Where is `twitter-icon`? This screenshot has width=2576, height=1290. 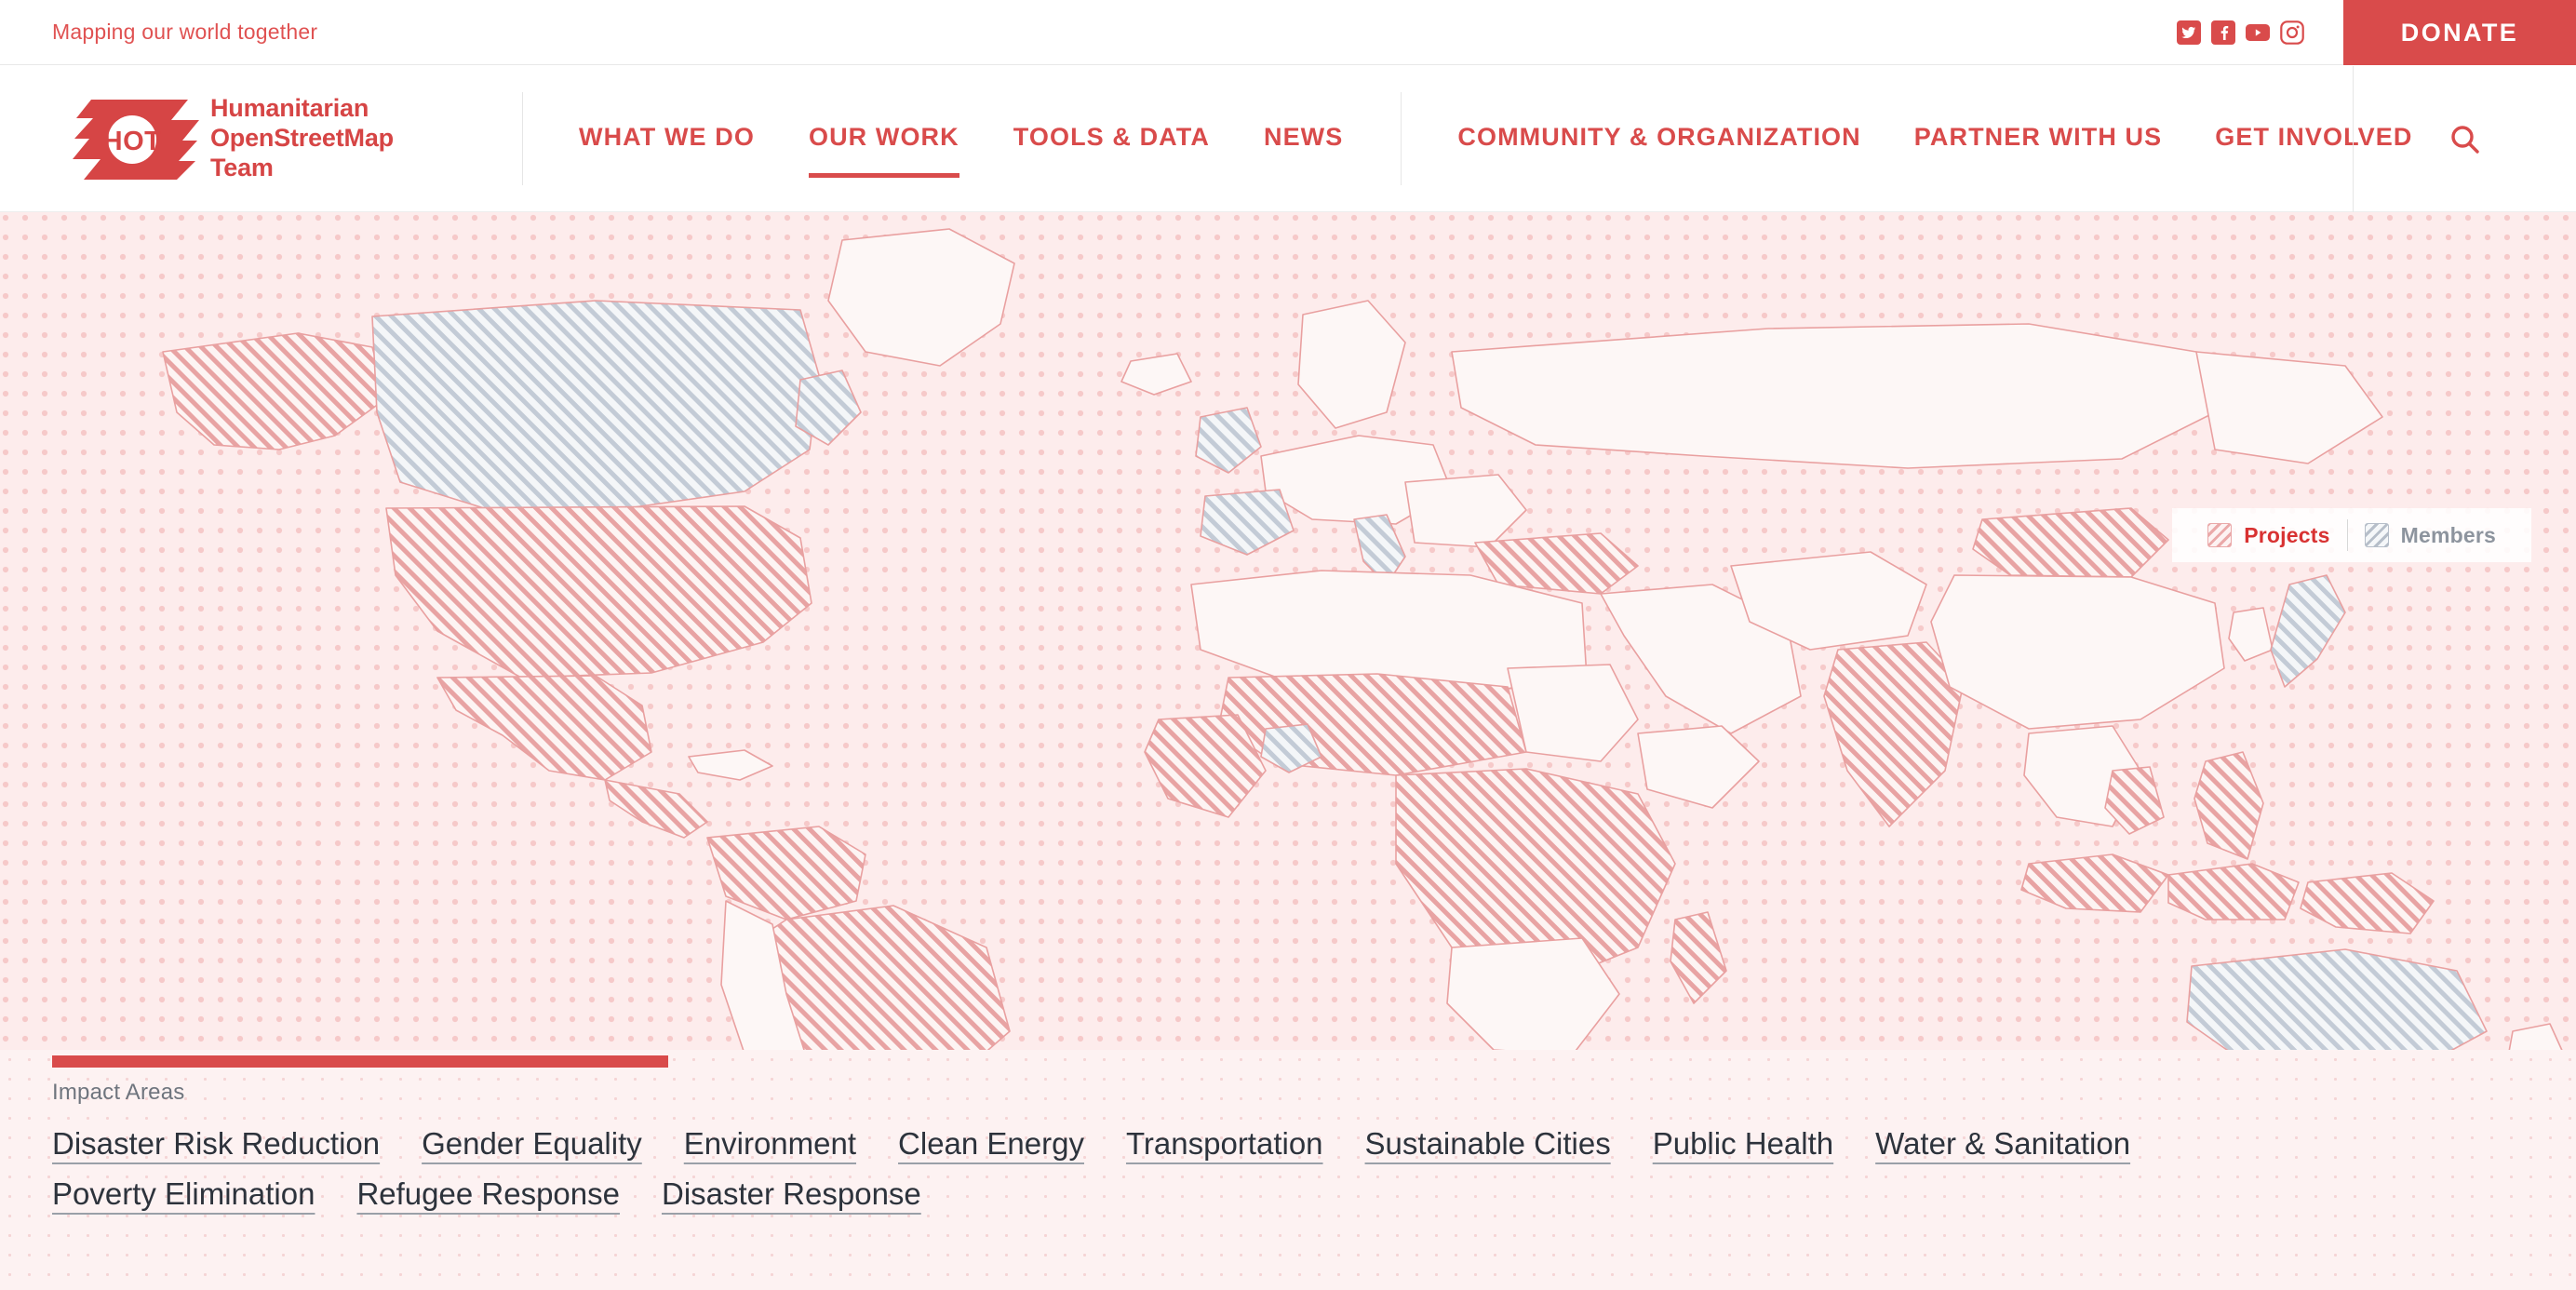 twitter-icon is located at coordinates (2189, 32).